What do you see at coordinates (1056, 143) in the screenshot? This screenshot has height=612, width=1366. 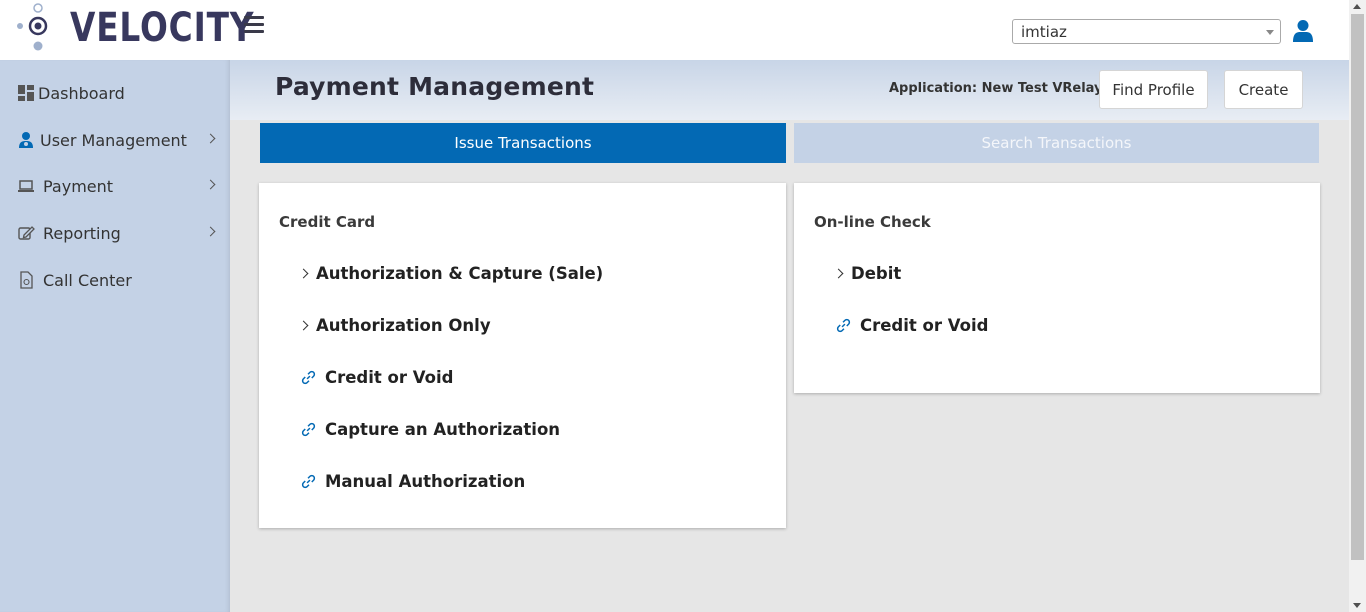 I see `tab-search-transactions: Search Transactions` at bounding box center [1056, 143].